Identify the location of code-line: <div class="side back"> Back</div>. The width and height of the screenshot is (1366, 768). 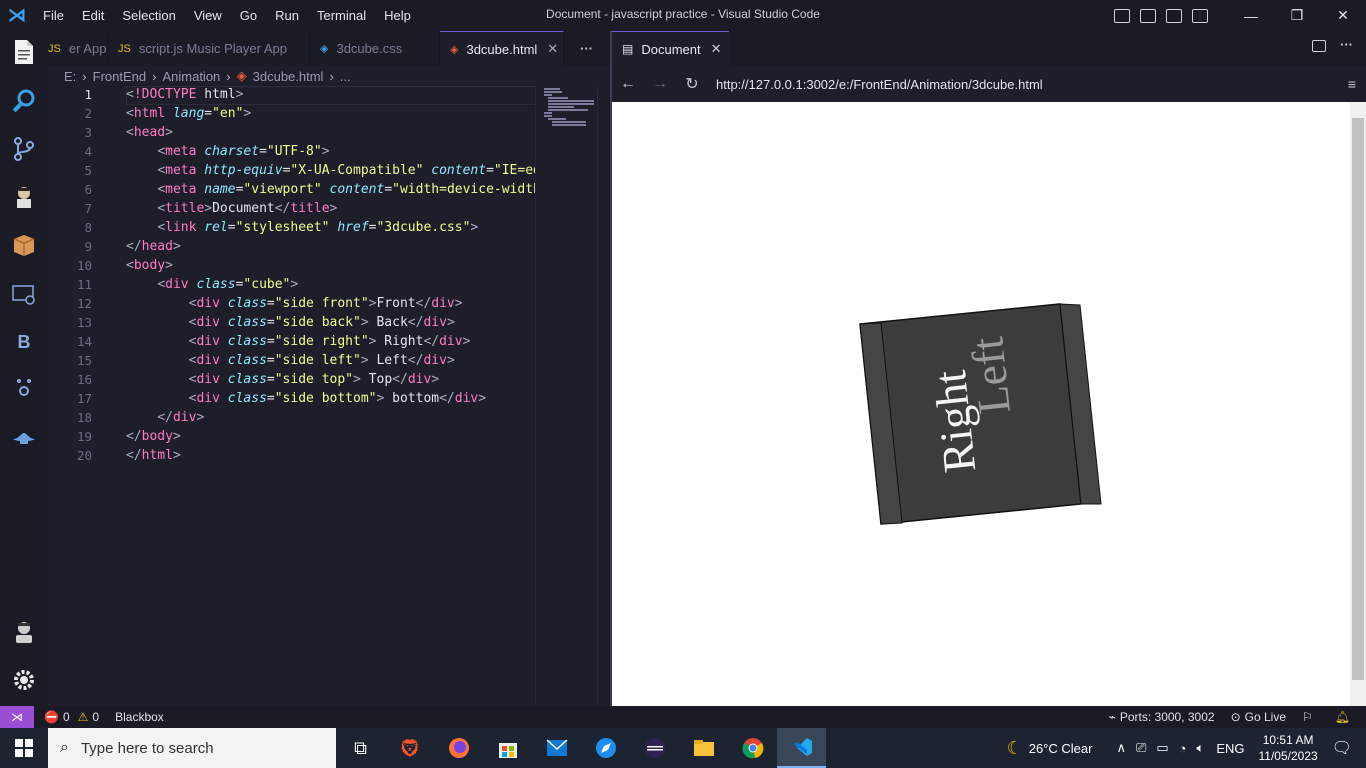
(290, 322).